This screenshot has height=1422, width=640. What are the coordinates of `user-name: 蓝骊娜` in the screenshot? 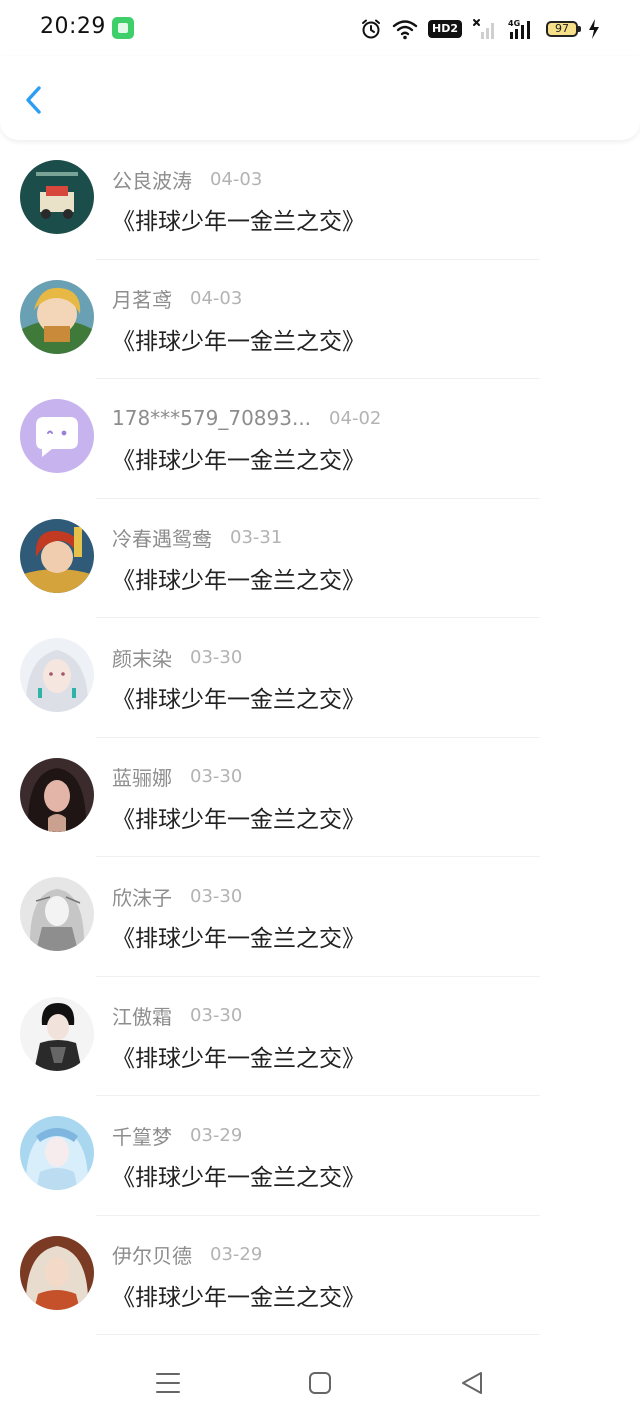 It's located at (142, 776).